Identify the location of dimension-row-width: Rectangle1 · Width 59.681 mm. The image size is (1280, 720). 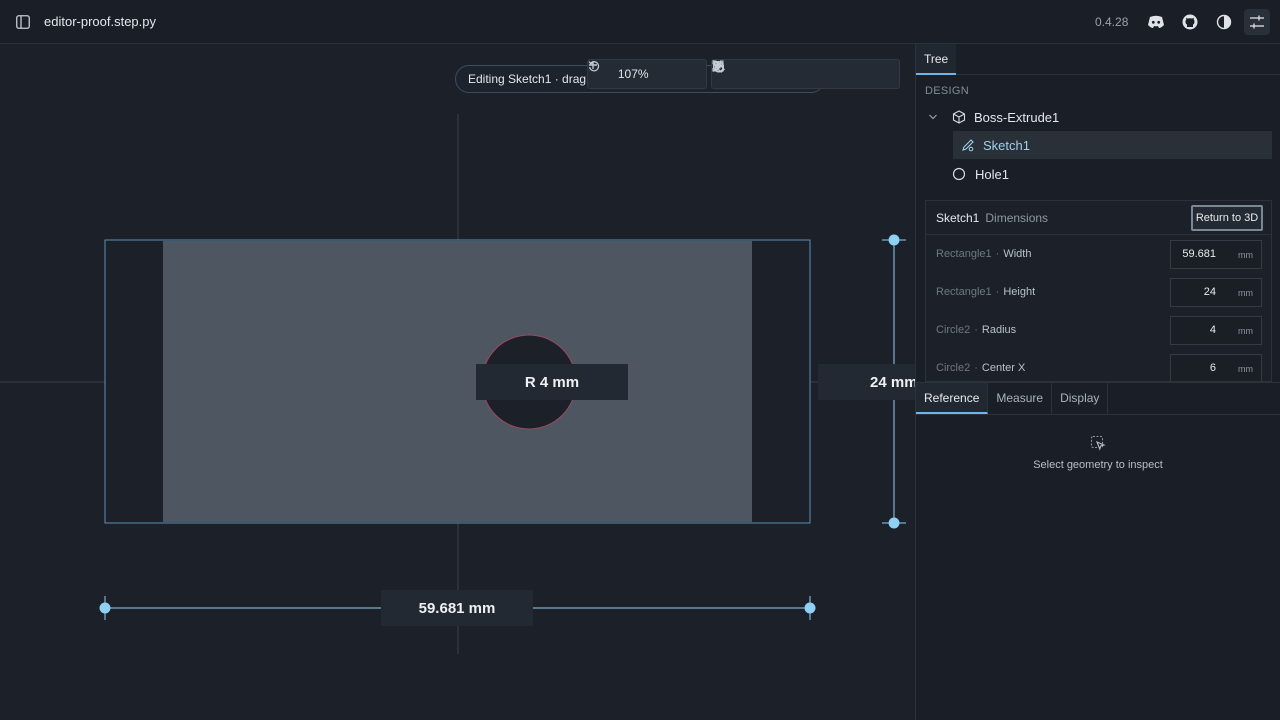
(1098, 254).